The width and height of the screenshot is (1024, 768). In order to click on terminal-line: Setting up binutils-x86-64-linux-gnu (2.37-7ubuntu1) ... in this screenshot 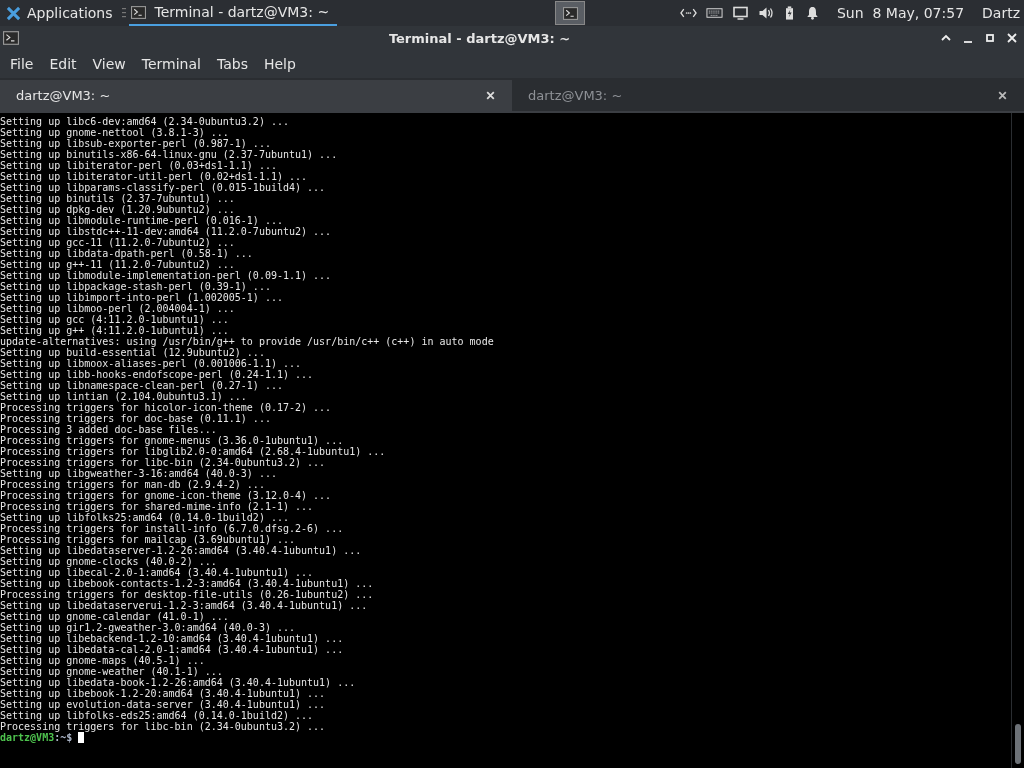, I will do `click(169, 154)`.